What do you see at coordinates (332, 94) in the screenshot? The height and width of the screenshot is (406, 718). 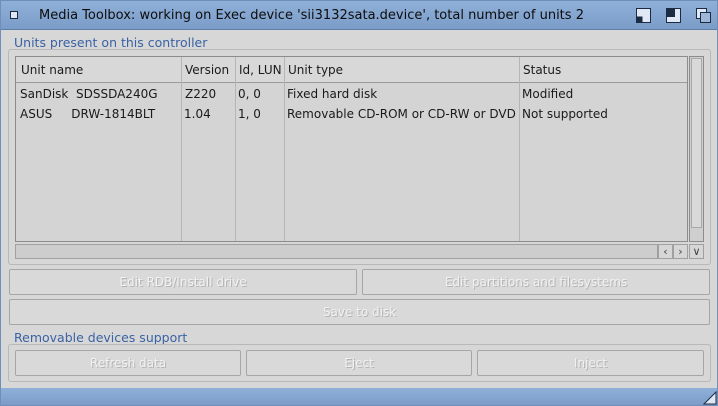 I see `unit-type-cell: Fixed hard disk` at bounding box center [332, 94].